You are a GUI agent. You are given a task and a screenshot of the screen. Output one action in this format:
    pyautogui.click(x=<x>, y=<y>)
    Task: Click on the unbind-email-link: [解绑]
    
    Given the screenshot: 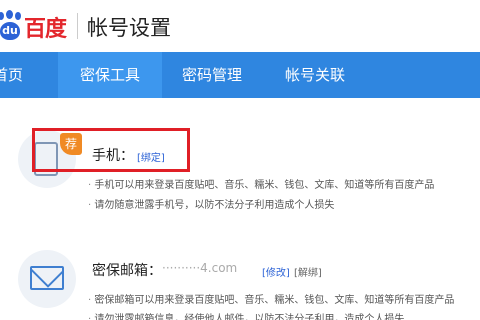 What is the action you would take?
    pyautogui.click(x=308, y=271)
    